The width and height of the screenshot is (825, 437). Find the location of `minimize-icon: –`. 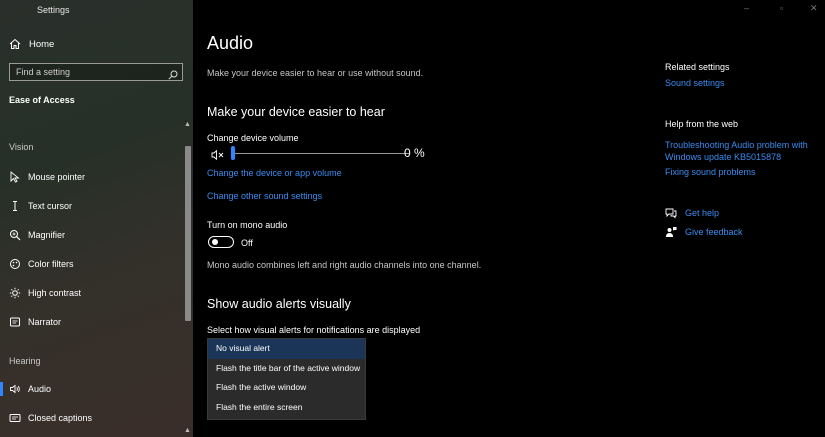

minimize-icon: – is located at coordinates (746, 8).